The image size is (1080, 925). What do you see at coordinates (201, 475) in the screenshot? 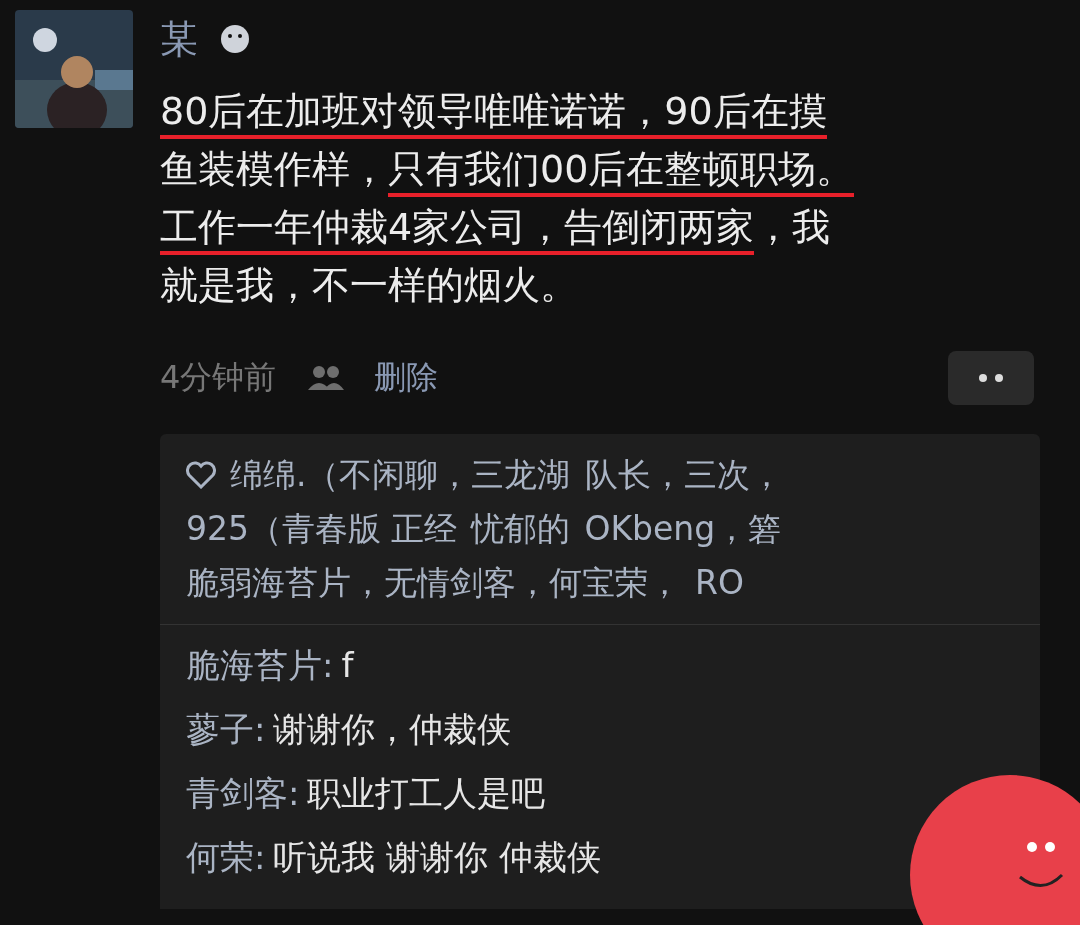
I see `heart-icon` at bounding box center [201, 475].